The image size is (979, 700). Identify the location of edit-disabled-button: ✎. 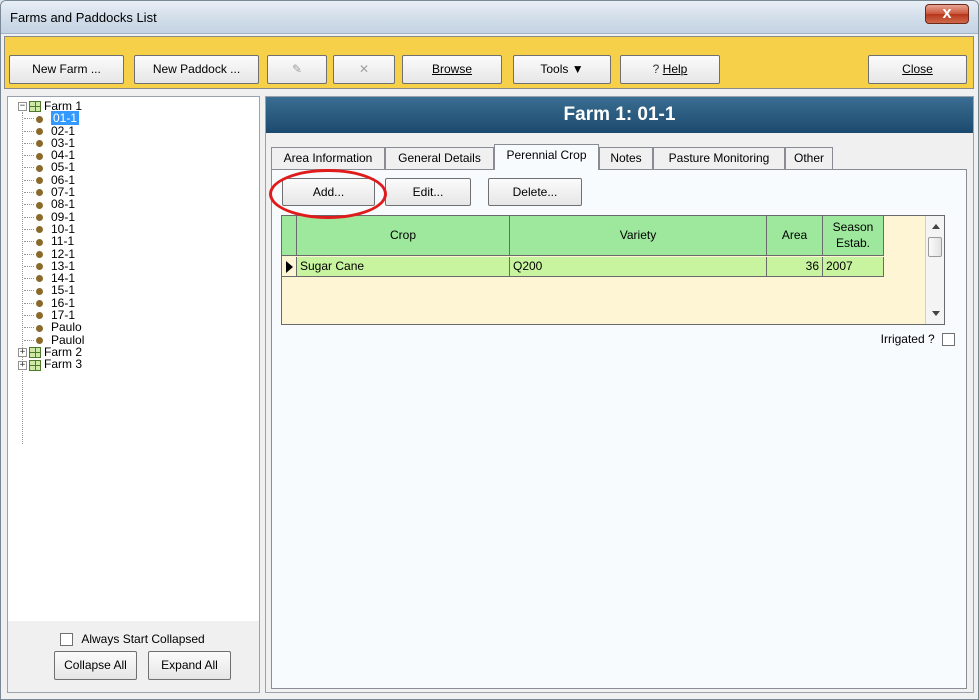
(297, 69).